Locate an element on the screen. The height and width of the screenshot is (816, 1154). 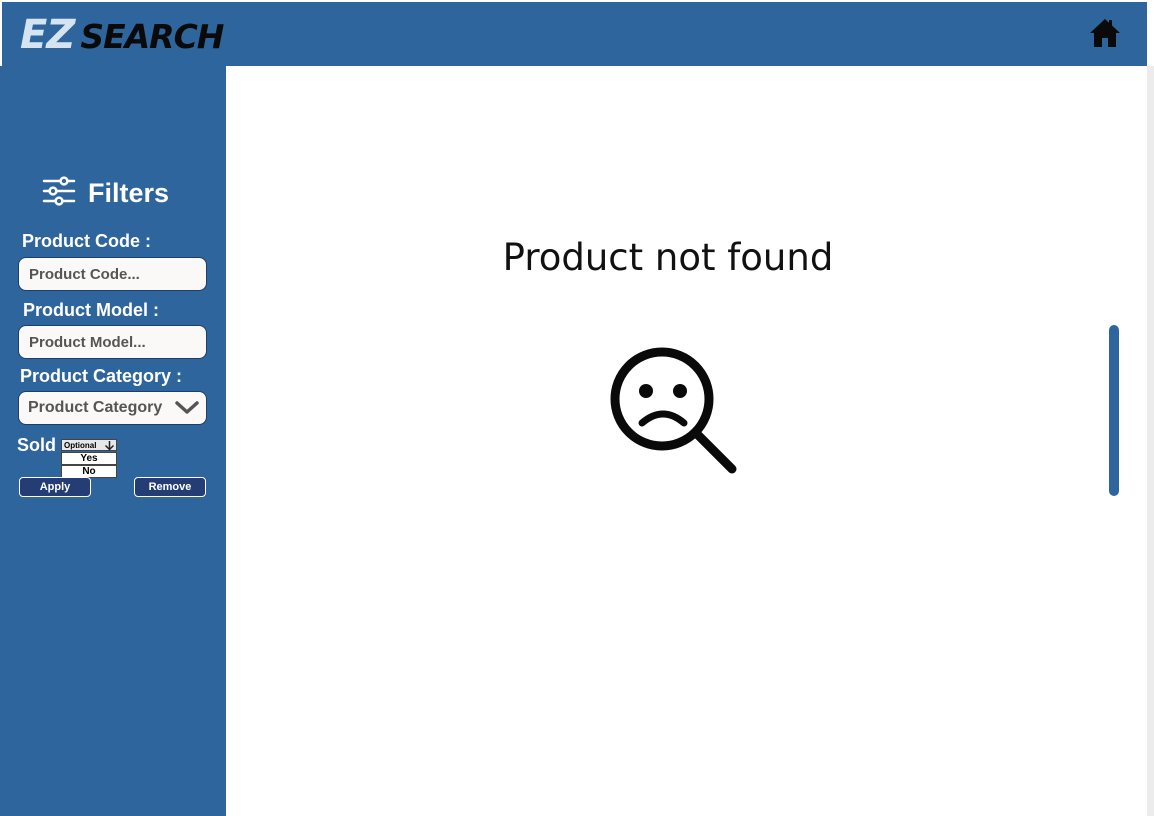
not-found-message: Product not found is located at coordinates (668, 257).